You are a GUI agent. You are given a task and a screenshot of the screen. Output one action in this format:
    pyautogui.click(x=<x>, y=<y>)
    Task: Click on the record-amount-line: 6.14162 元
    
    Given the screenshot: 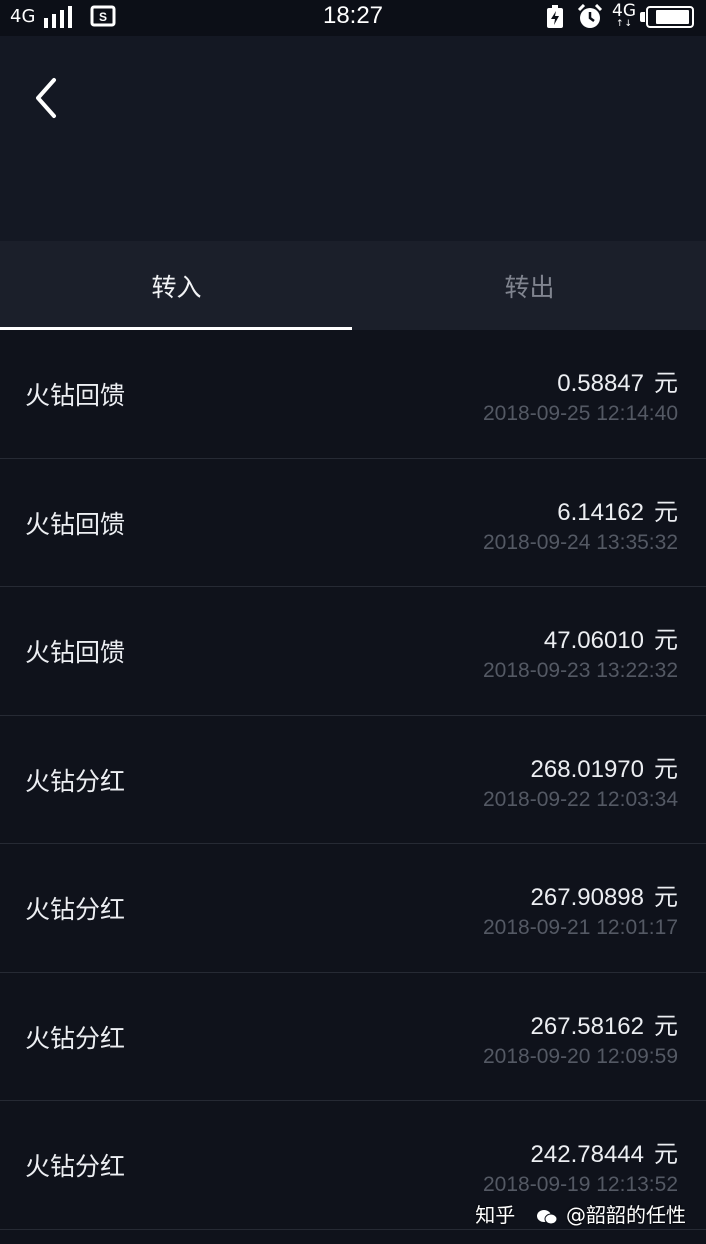 What is the action you would take?
    pyautogui.click(x=617, y=509)
    